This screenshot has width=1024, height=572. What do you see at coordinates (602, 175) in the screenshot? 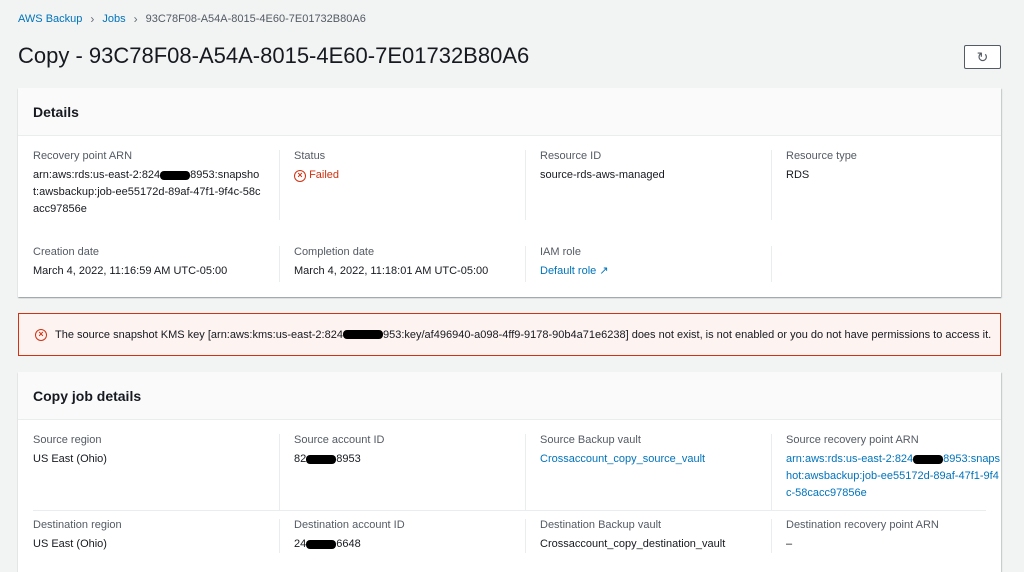
I see `resource-id-value: source-rds-aws-managed` at bounding box center [602, 175].